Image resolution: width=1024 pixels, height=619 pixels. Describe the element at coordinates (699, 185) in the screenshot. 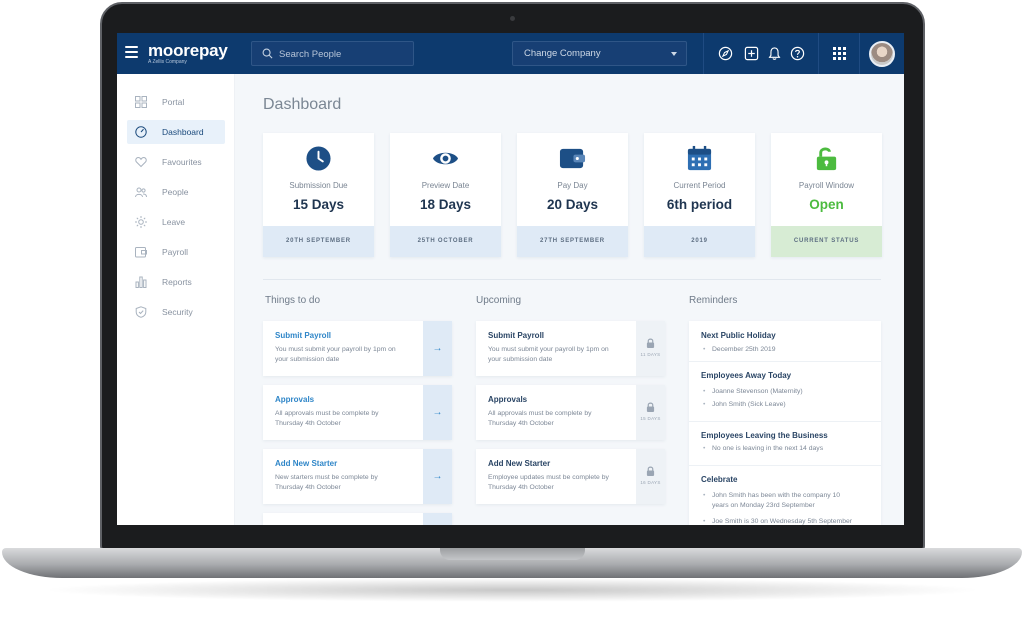

I see `card-label: Current Period` at that location.